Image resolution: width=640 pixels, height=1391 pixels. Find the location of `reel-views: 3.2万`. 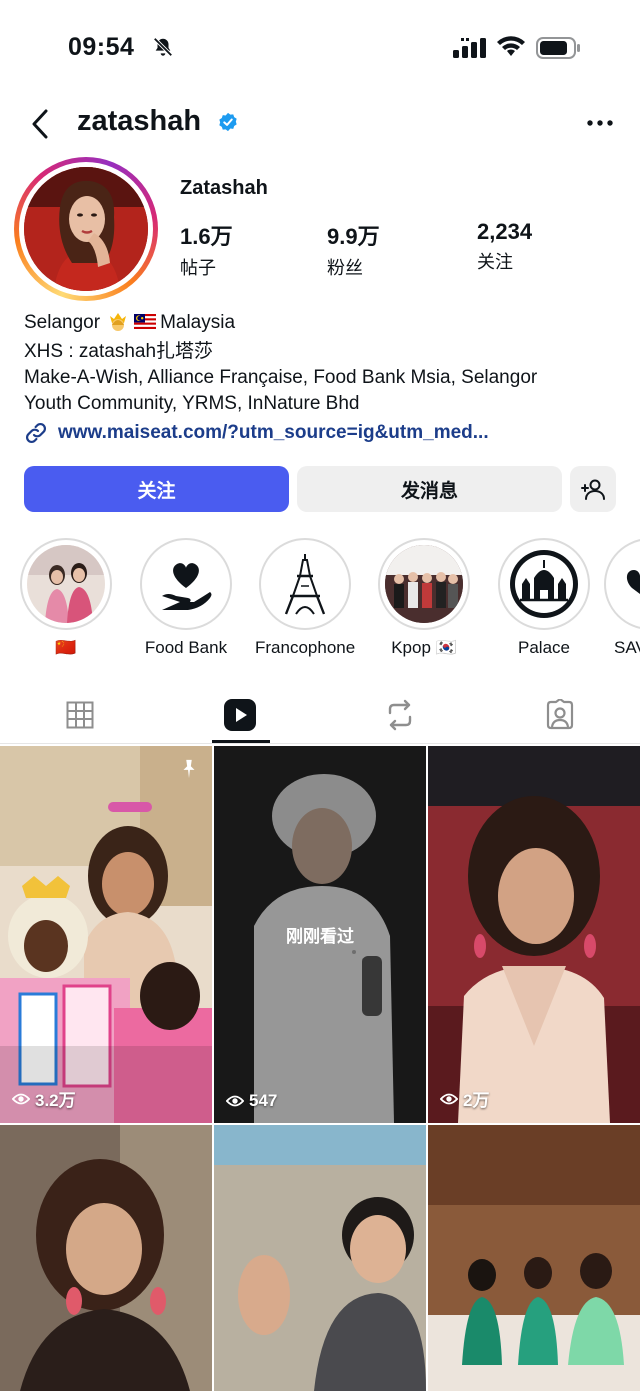

reel-views: 3.2万 is located at coordinates (44, 1098).